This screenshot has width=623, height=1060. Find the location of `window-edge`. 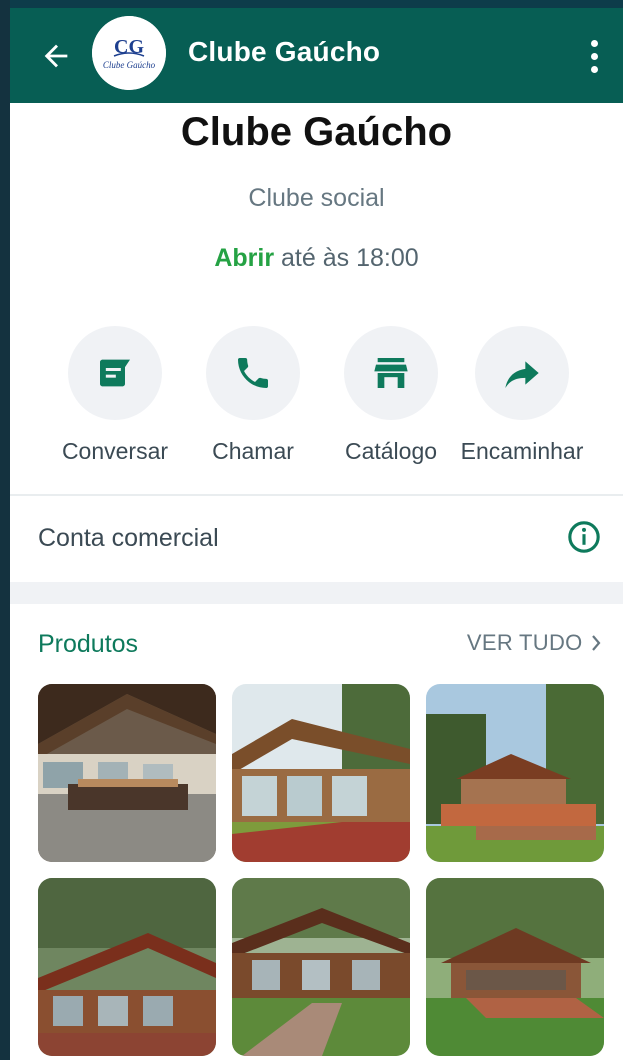

window-edge is located at coordinates (5, 530).